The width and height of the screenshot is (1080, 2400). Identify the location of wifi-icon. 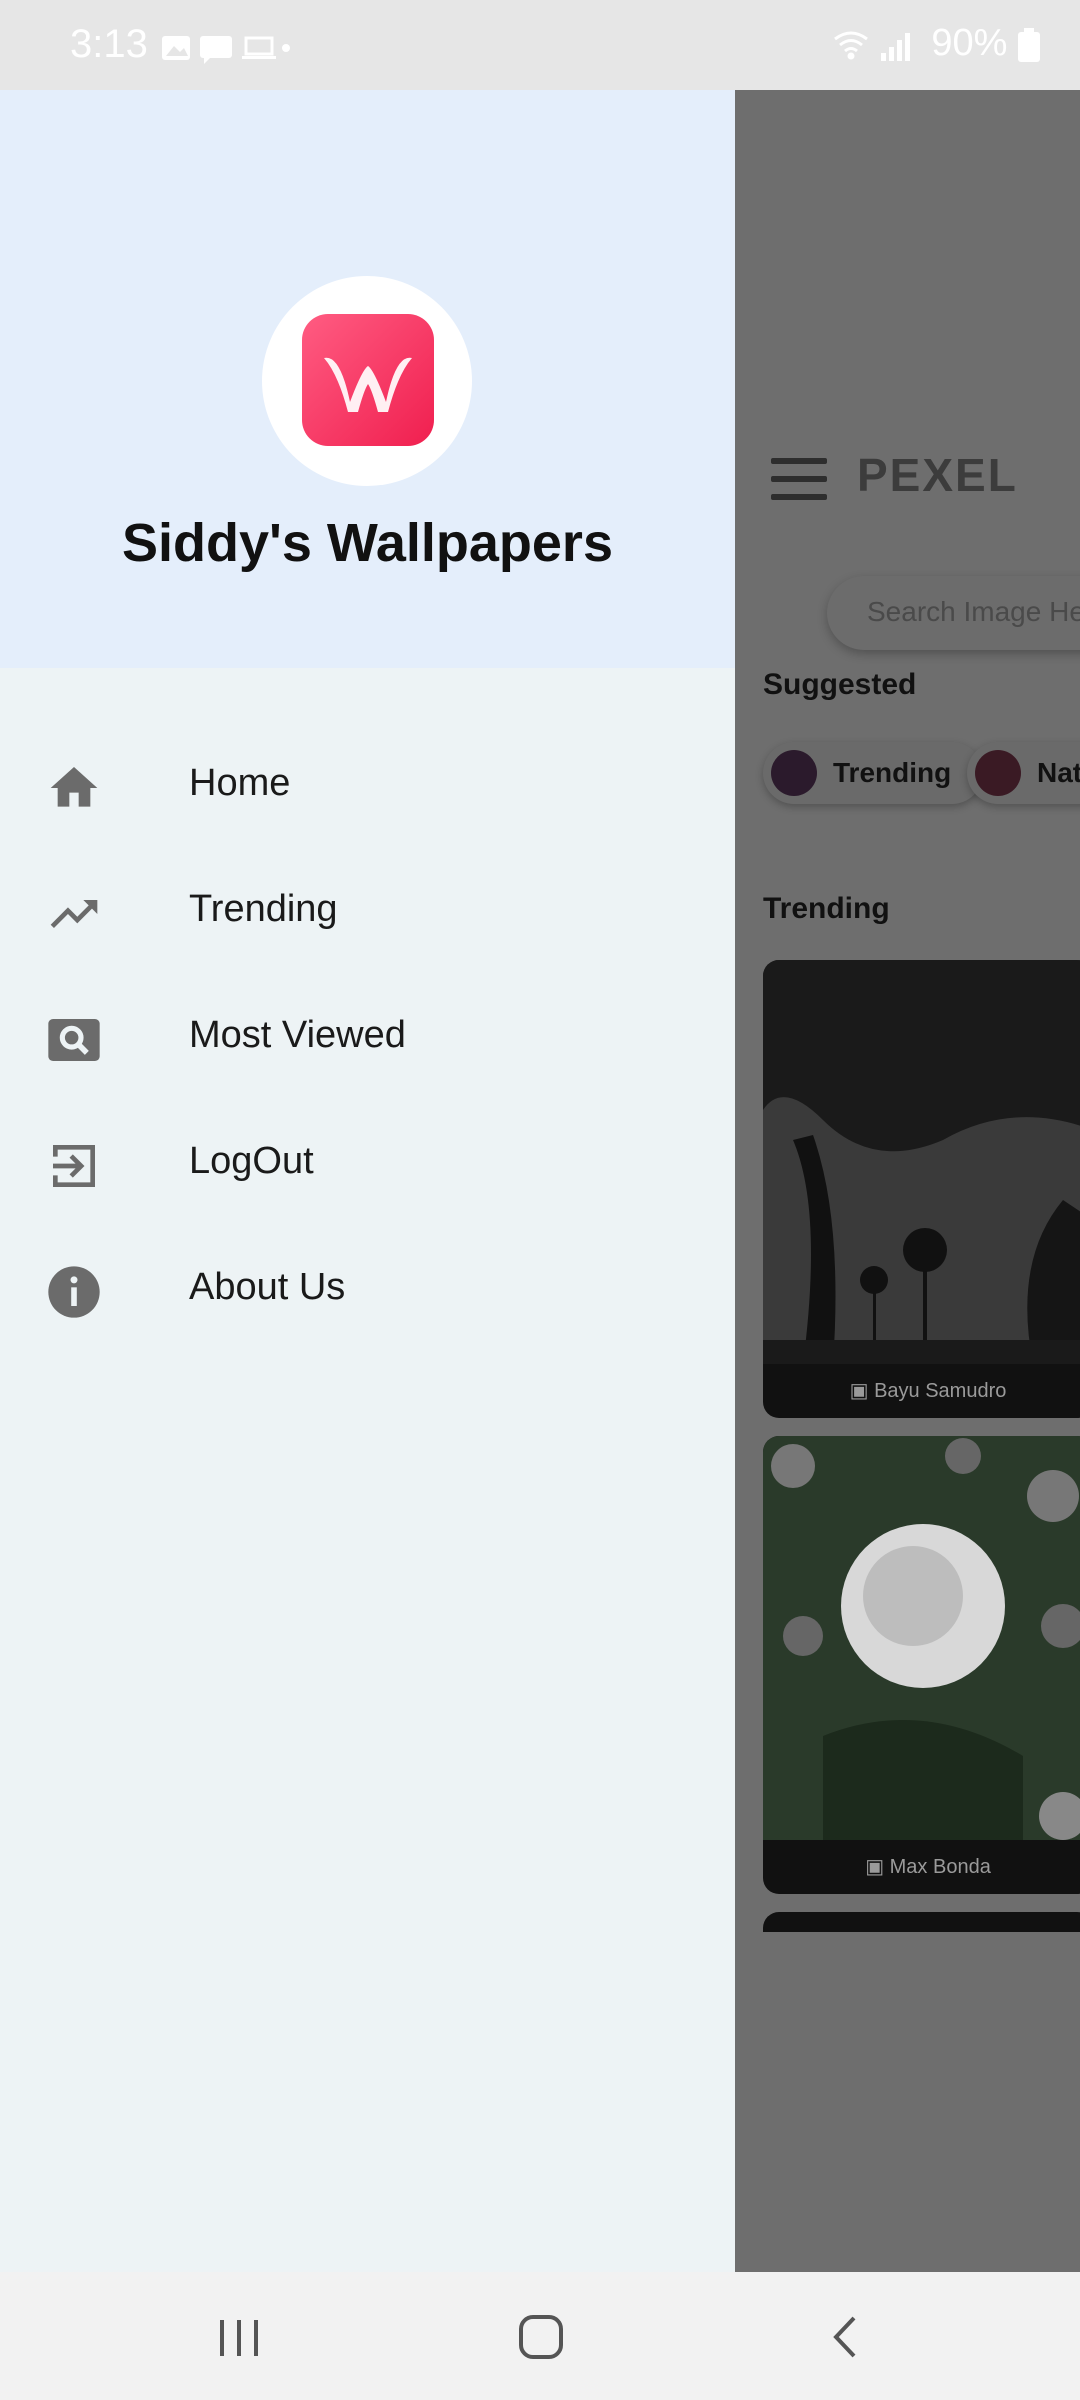
(850, 45).